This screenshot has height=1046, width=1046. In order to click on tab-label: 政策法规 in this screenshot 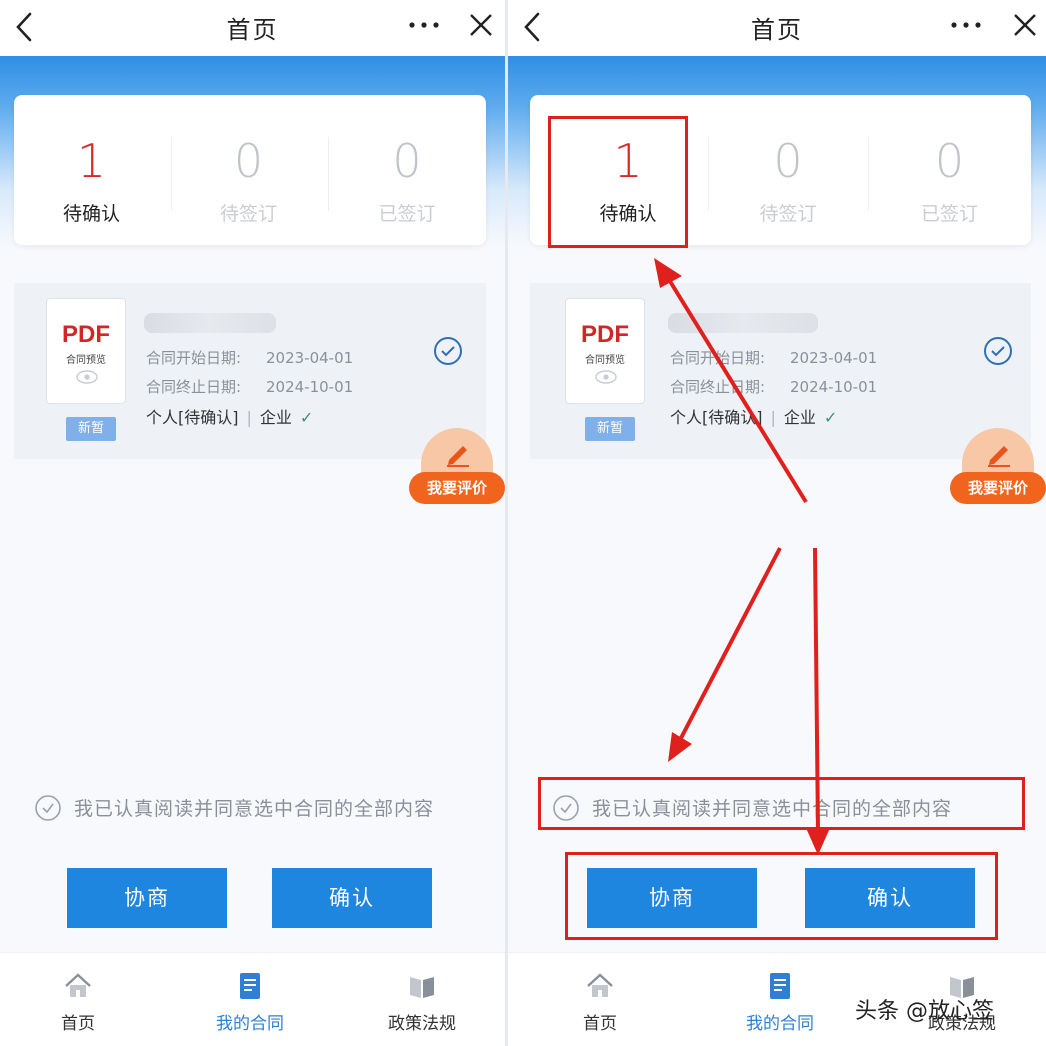, I will do `click(422, 1024)`.